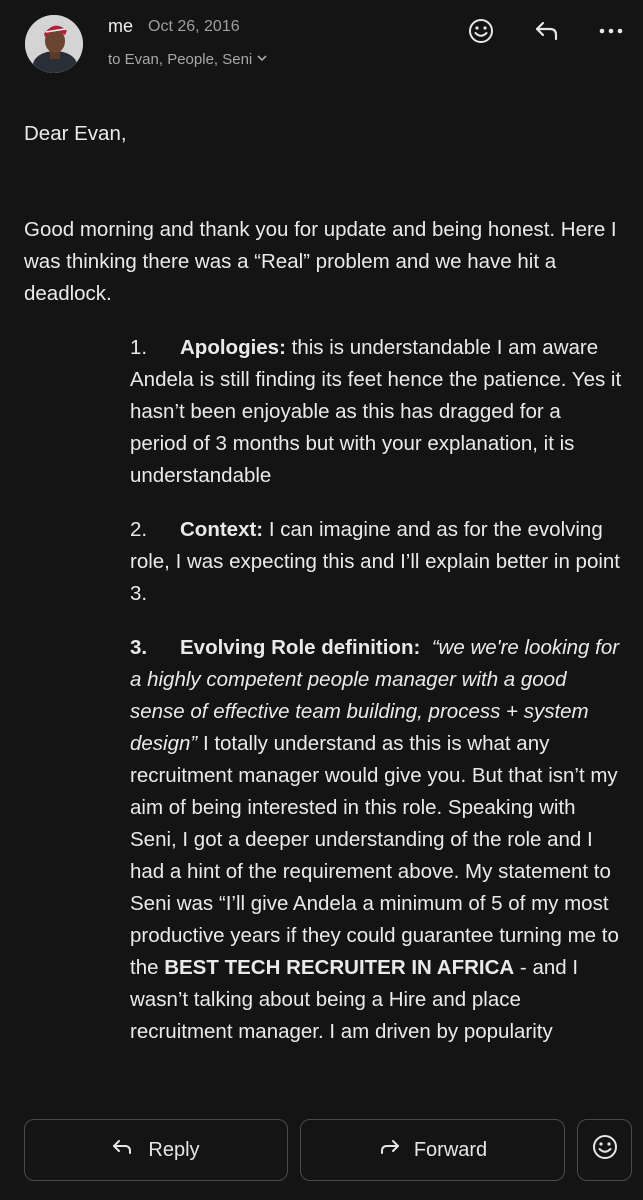 This screenshot has height=1200, width=643. I want to click on action-bar: Reply Forward, so click(321, 1154).